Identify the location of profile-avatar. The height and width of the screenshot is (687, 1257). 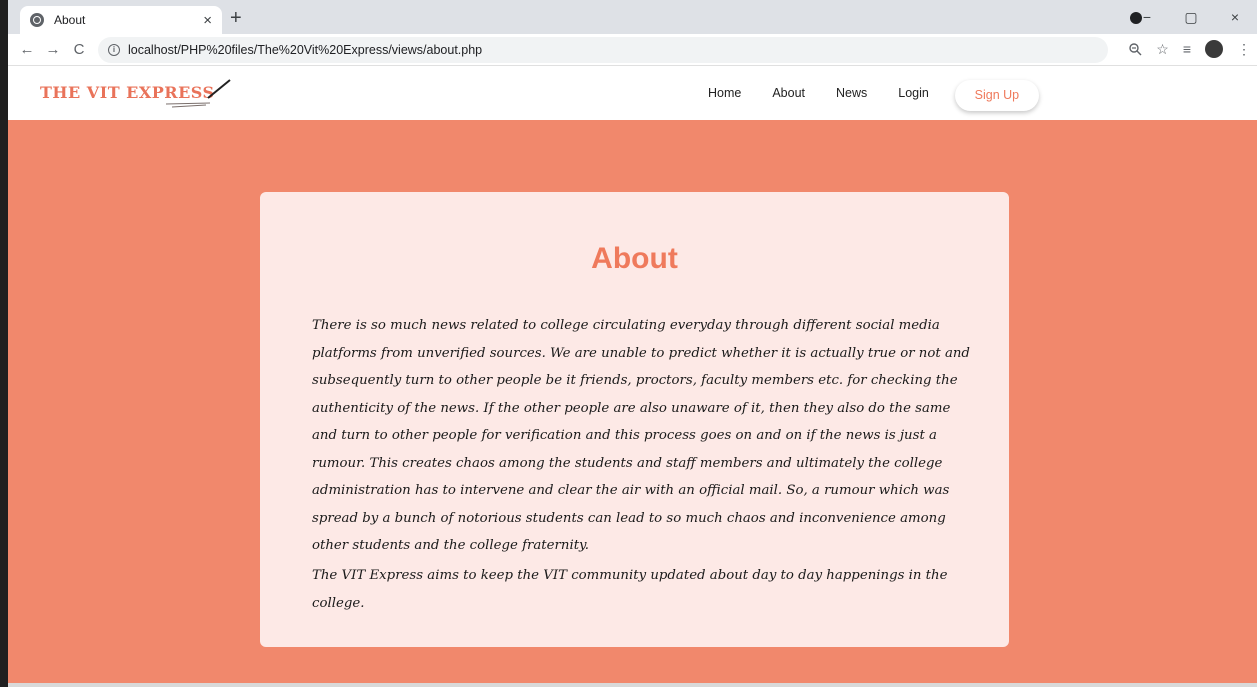
(1214, 49).